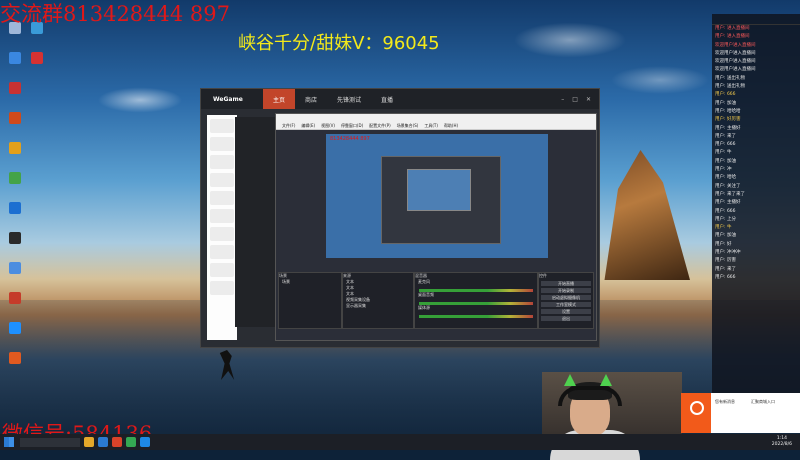 This screenshot has height=460, width=800. Describe the element at coordinates (387, 99) in the screenshot. I see `tab-live: 直播` at that location.